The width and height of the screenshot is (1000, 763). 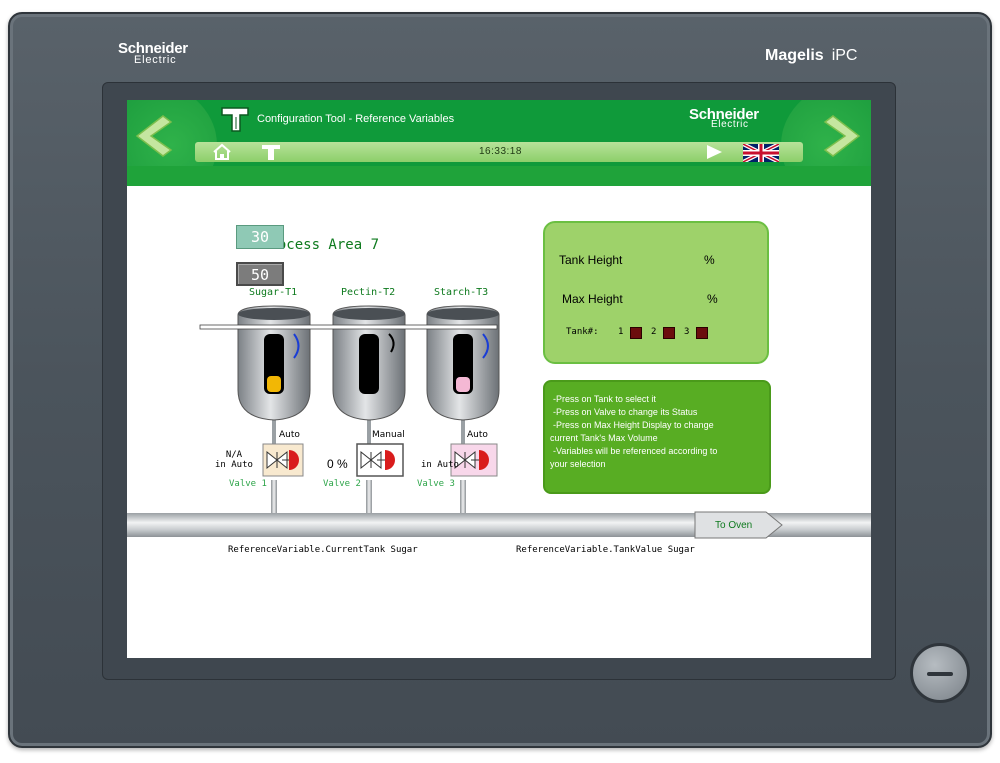 What do you see at coordinates (604, 399) in the screenshot?
I see `instruction-line-1: -Press on Tank to select it` at bounding box center [604, 399].